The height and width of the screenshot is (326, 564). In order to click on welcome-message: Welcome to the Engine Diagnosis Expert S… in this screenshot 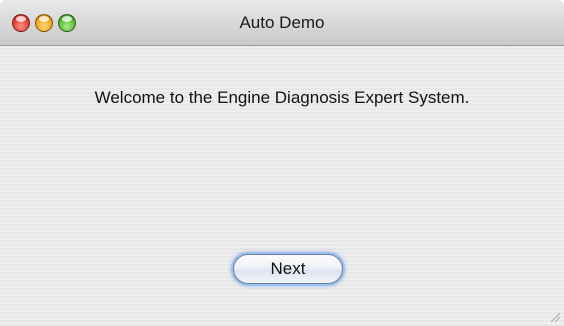, I will do `click(282, 97)`.